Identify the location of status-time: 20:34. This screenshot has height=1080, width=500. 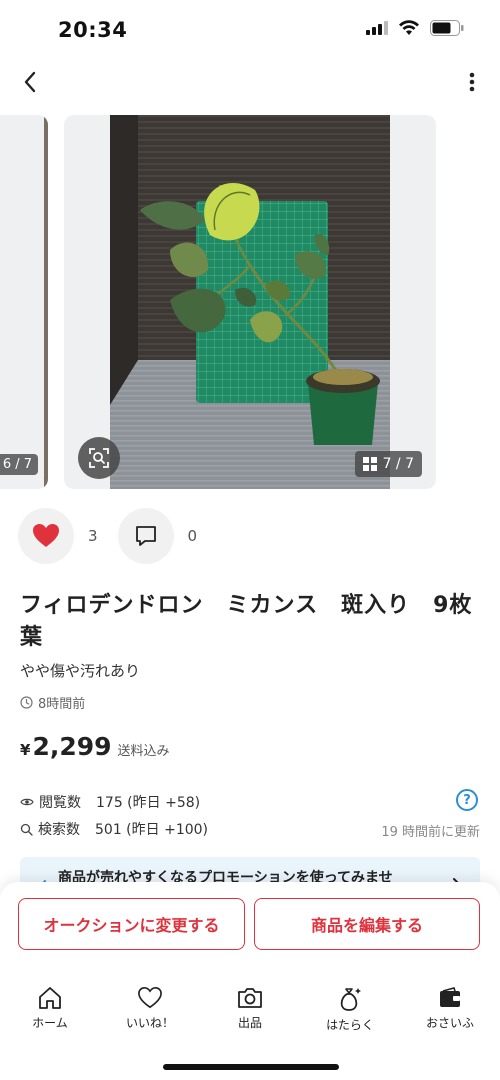
(93, 30).